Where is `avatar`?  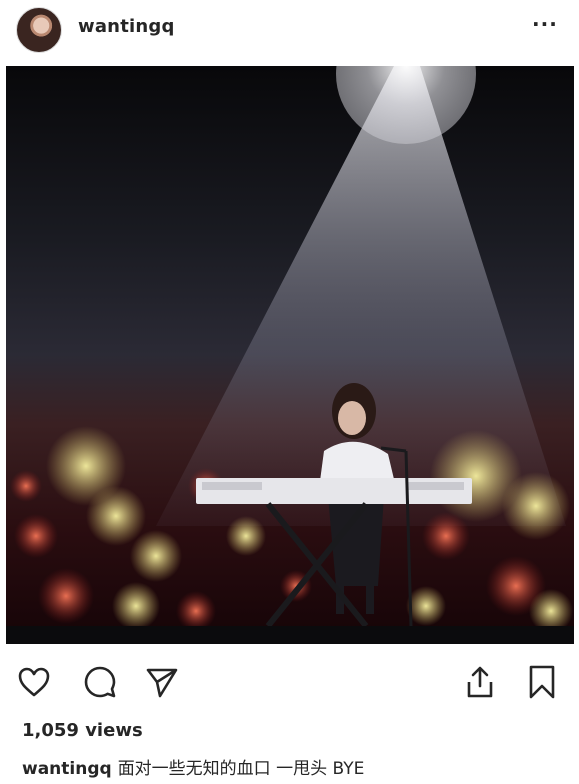 avatar is located at coordinates (39, 30).